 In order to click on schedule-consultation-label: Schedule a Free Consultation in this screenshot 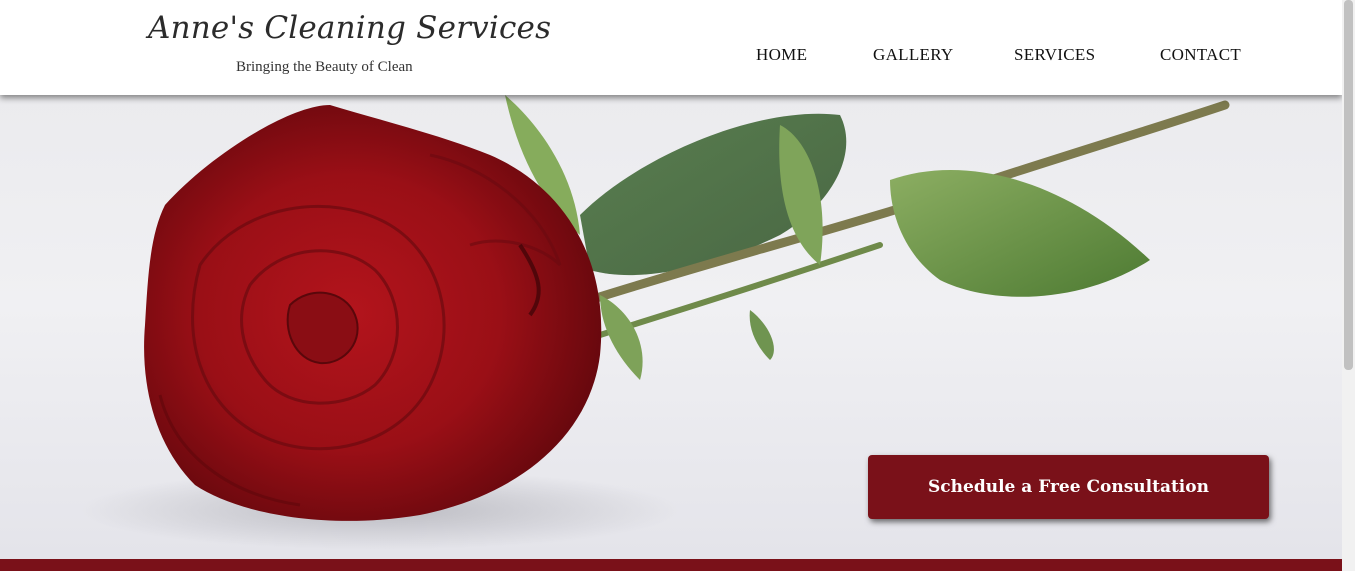, I will do `click(1068, 487)`.